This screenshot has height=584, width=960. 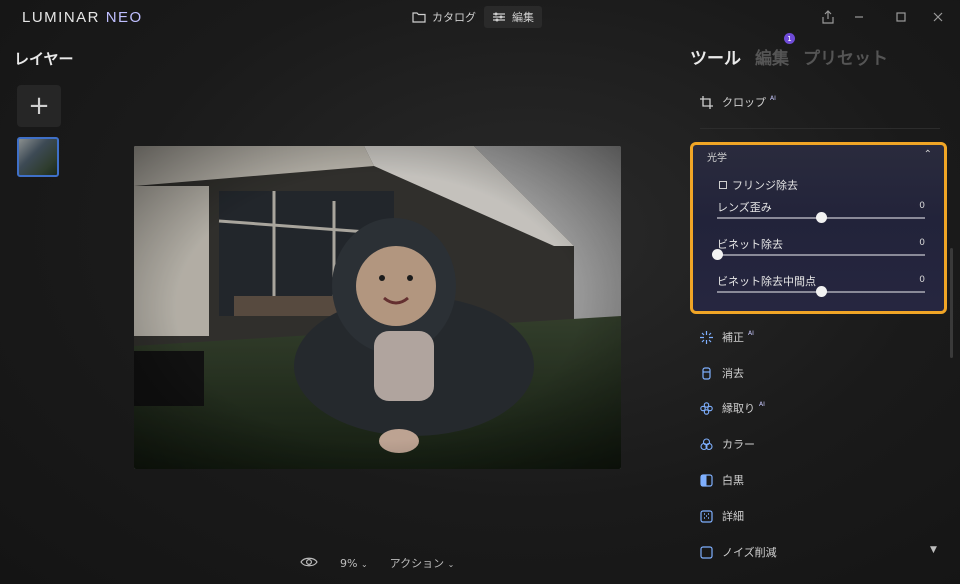 What do you see at coordinates (901, 17) in the screenshot?
I see `maximize-icon` at bounding box center [901, 17].